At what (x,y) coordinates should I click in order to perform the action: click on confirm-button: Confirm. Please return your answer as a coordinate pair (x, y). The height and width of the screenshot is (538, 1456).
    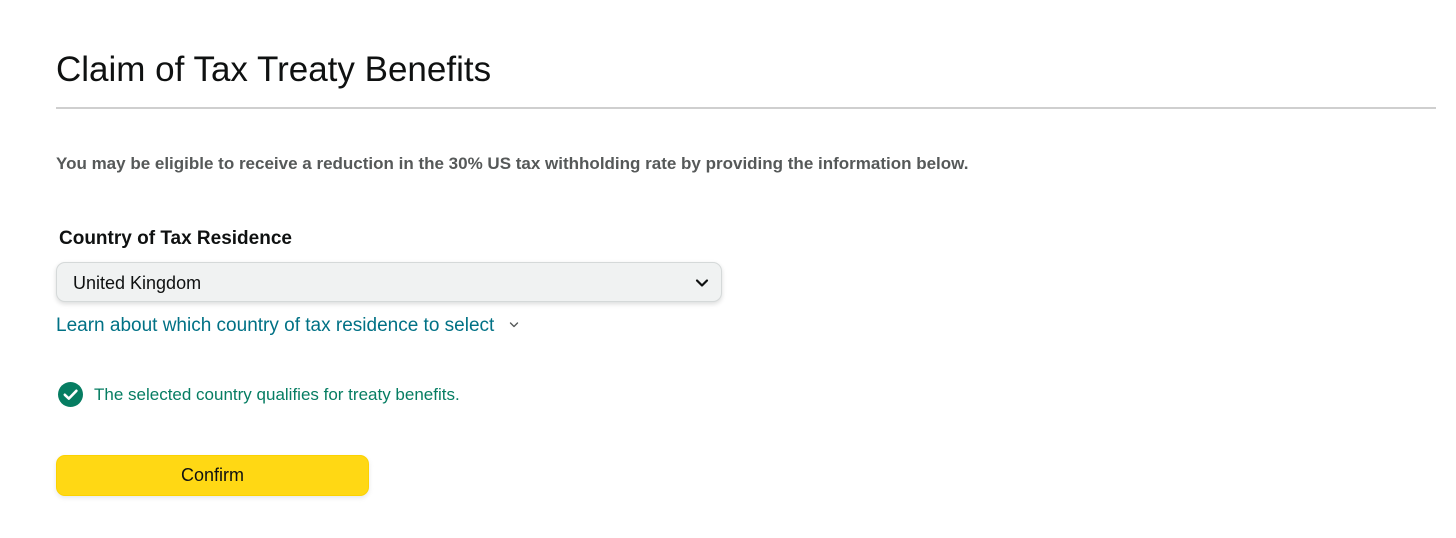
    Looking at the image, I should click on (212, 475).